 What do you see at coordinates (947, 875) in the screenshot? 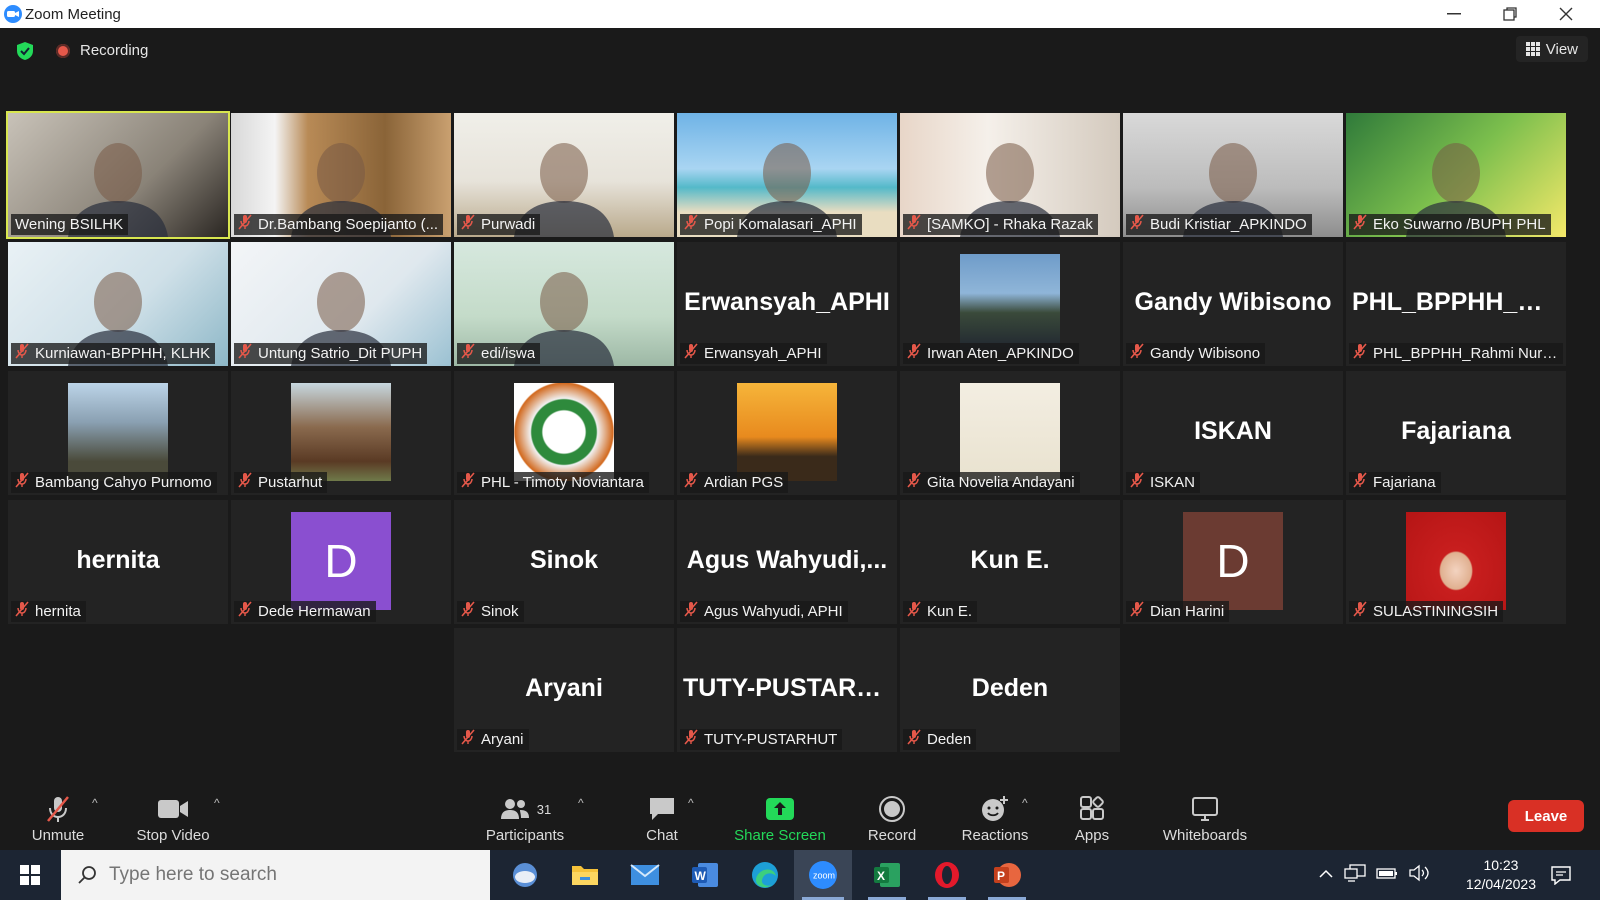
I see `taskbar-opera-app` at bounding box center [947, 875].